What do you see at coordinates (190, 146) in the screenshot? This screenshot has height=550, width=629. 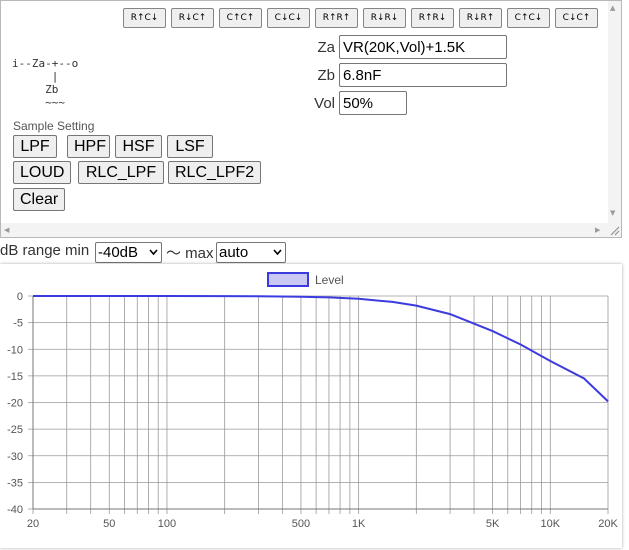 I see `sample-button: LSF` at bounding box center [190, 146].